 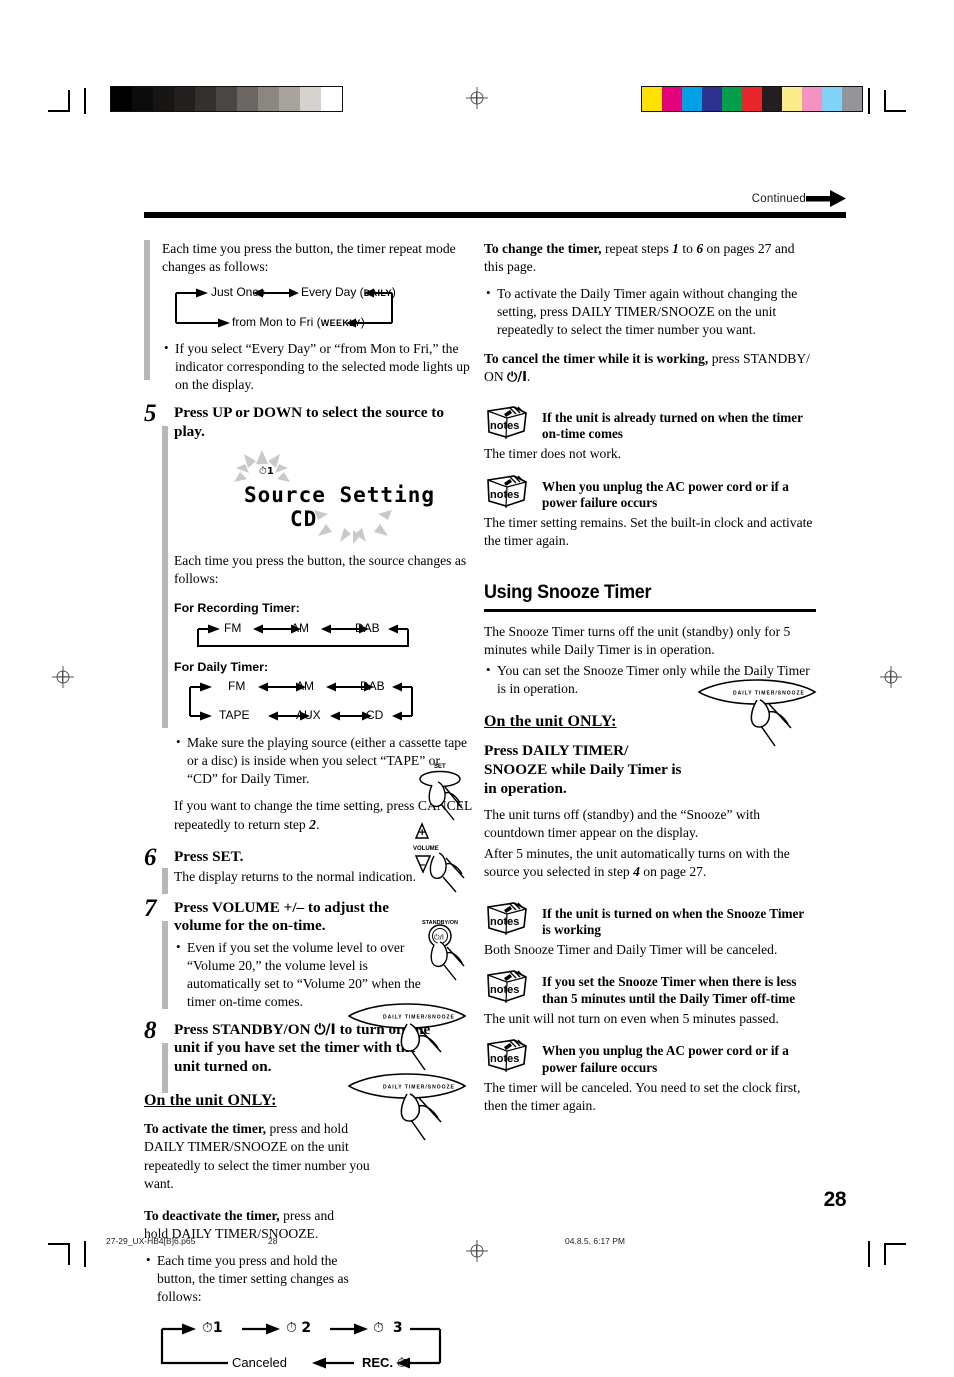 I want to click on cycle-rec-label: REC., so click(x=378, y=1363).